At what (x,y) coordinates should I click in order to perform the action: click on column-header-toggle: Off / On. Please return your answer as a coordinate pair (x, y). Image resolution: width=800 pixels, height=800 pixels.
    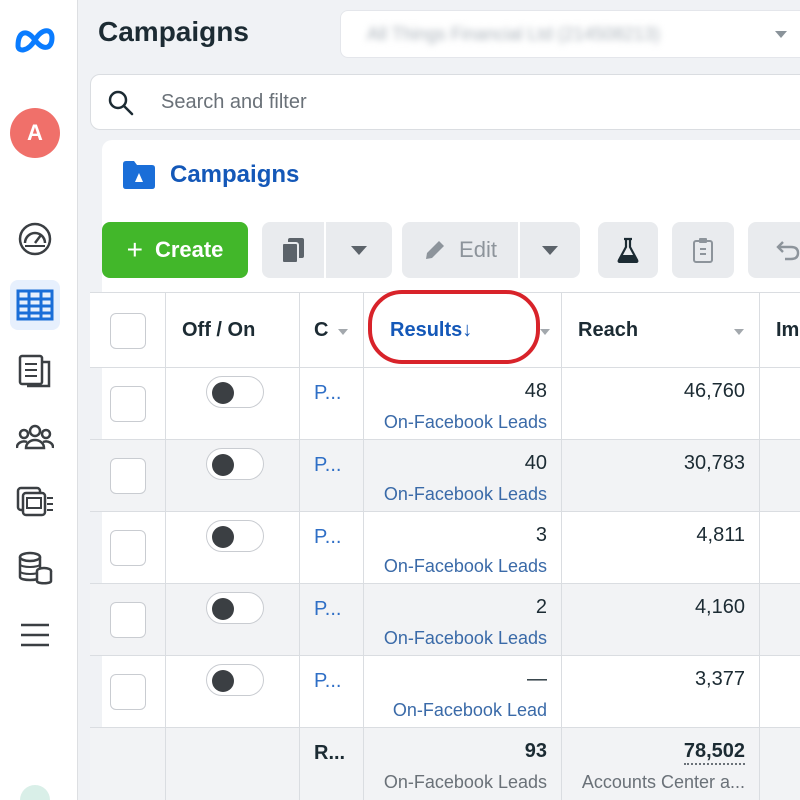
    Looking at the image, I should click on (233, 330).